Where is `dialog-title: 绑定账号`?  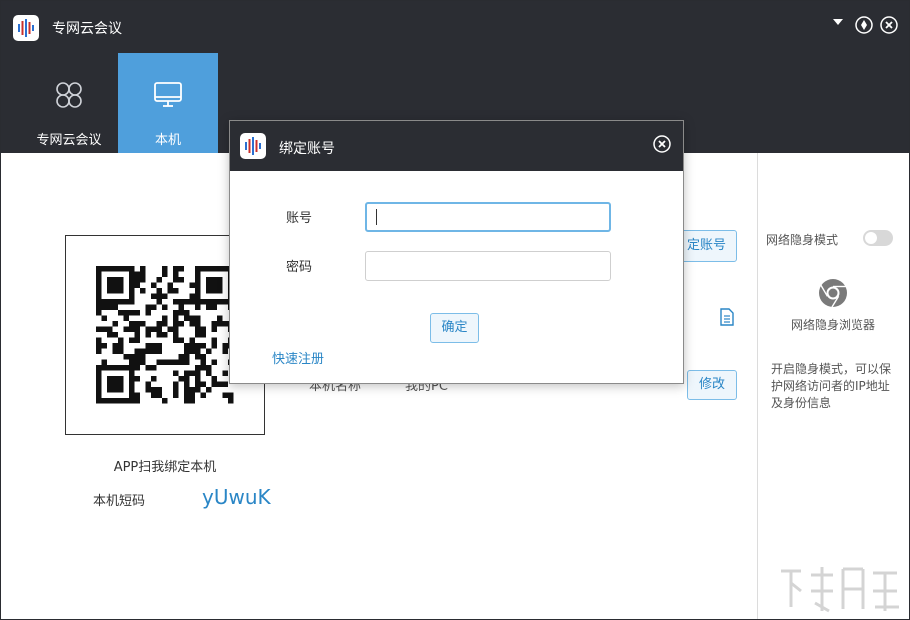
dialog-title: 绑定账号 is located at coordinates (307, 149).